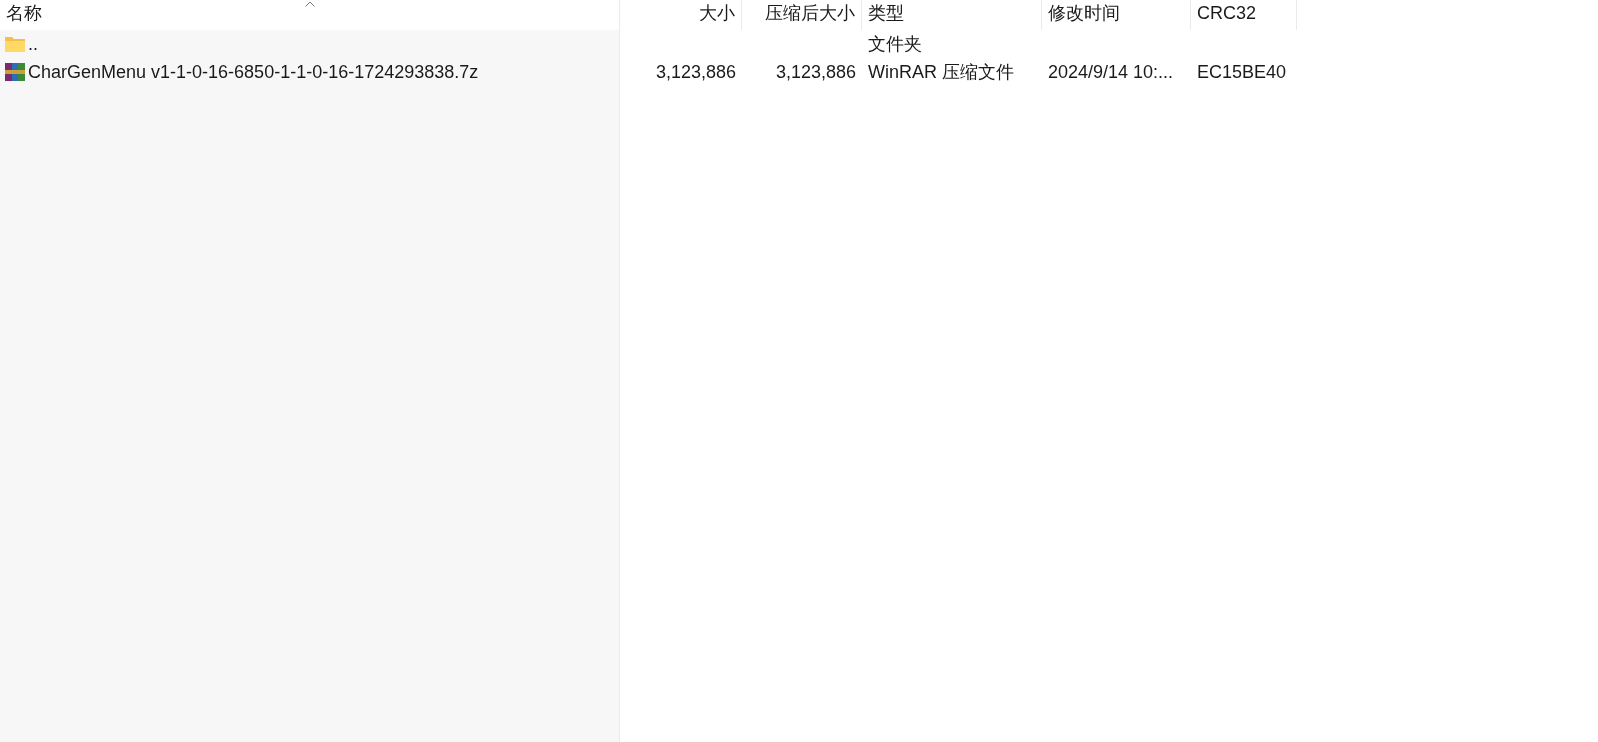 The width and height of the screenshot is (1598, 742). Describe the element at coordinates (895, 44) in the screenshot. I see `table-cell-text: 文件夹` at that location.